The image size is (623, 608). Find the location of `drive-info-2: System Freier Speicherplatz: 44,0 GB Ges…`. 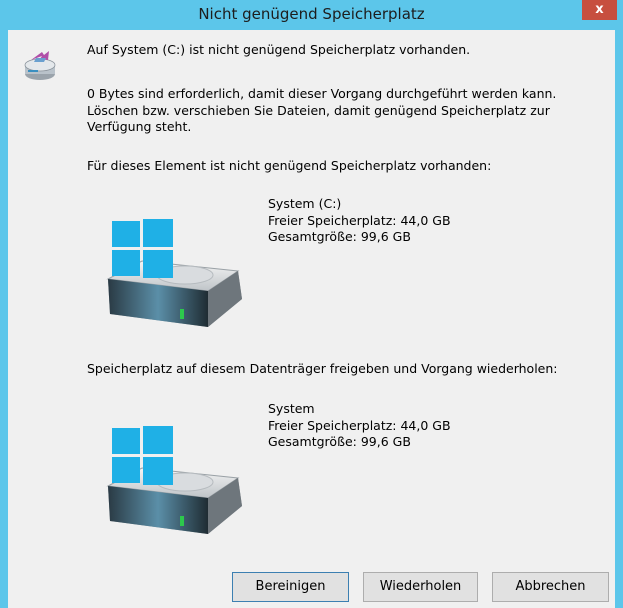

drive-info-2: System Freier Speicherplatz: 44,0 GB Ges… is located at coordinates (359, 426).